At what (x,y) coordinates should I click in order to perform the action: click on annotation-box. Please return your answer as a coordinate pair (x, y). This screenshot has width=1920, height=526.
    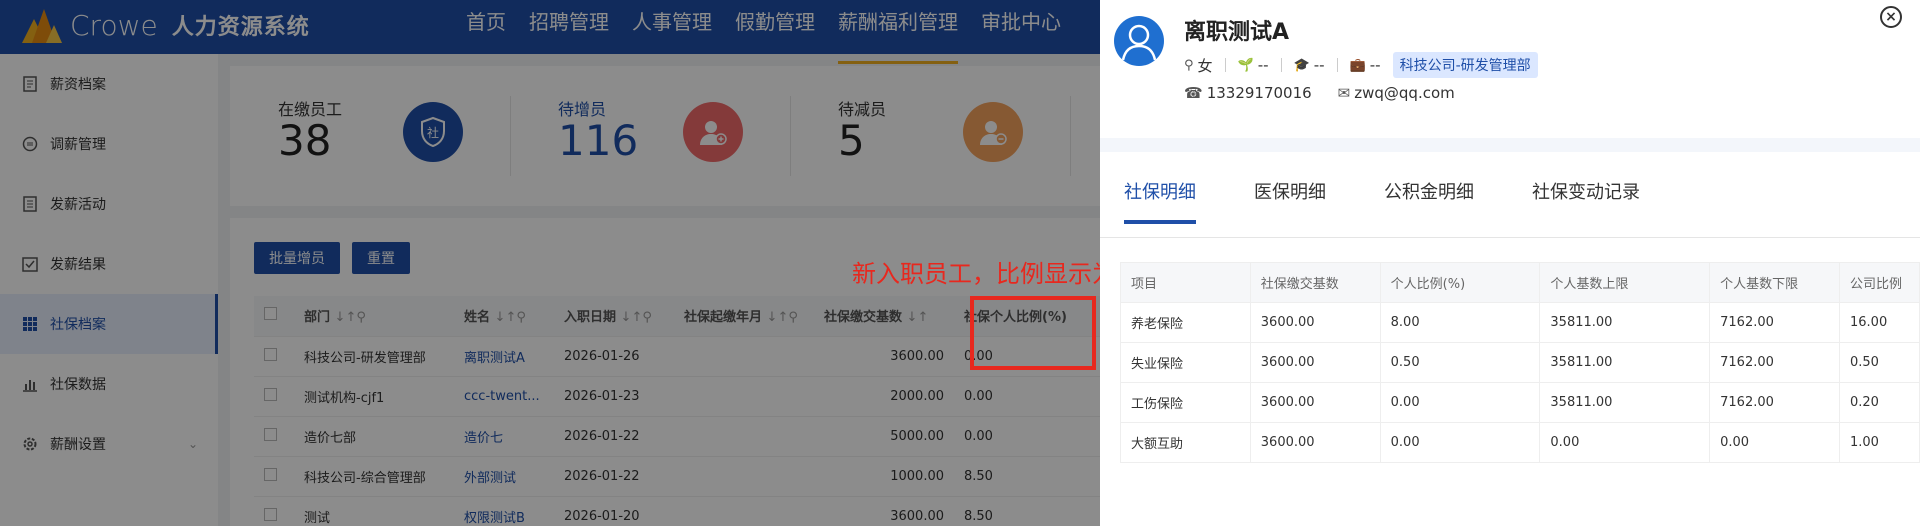
    Looking at the image, I should click on (1033, 333).